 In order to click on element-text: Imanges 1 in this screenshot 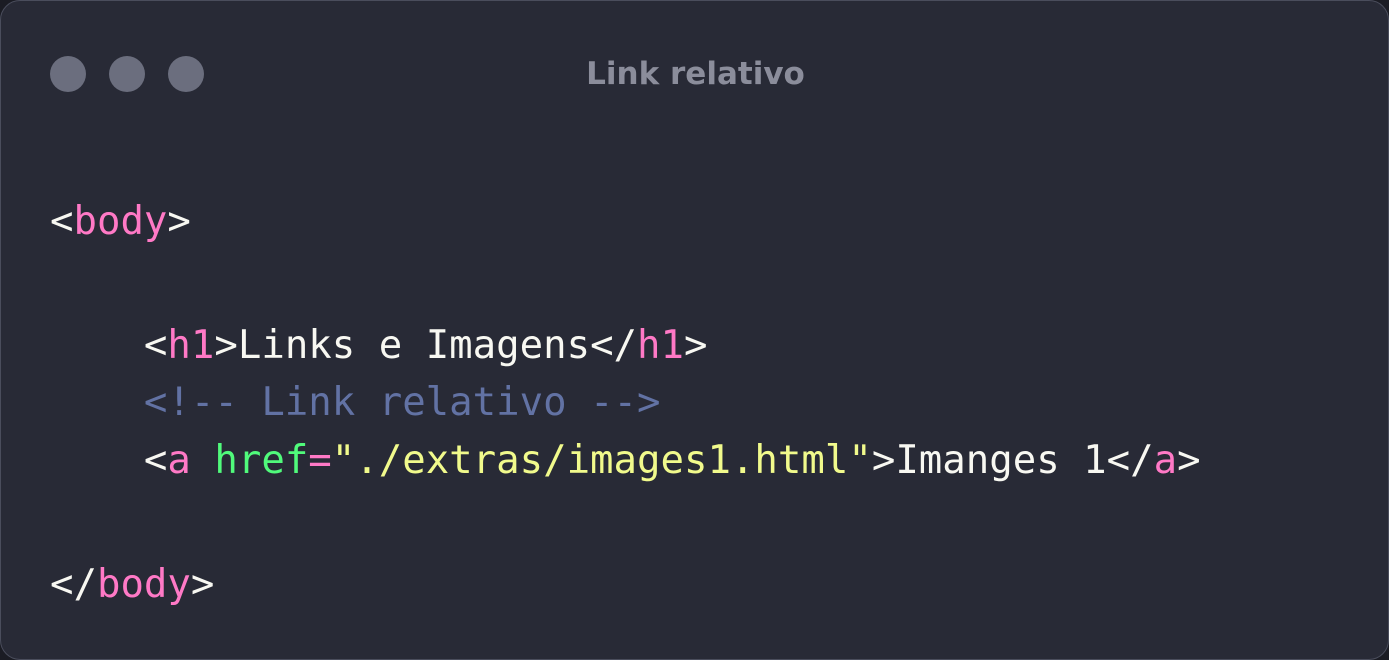, I will do `click(1001, 460)`.